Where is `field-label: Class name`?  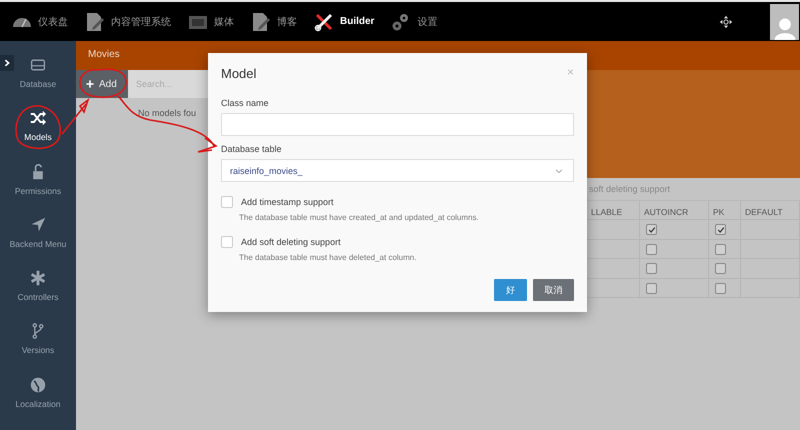 field-label: Class name is located at coordinates (245, 103).